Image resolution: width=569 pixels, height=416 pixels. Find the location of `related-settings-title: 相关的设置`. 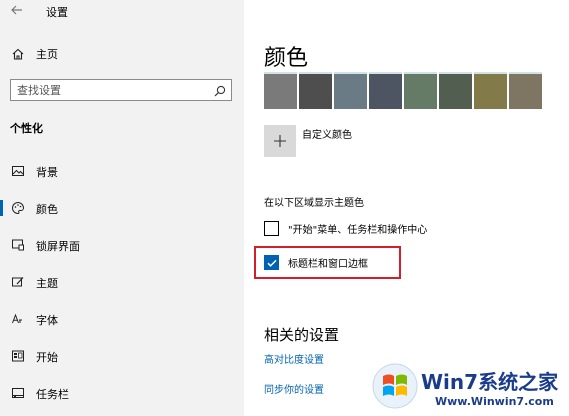

related-settings-title: 相关的设置 is located at coordinates (302, 335).